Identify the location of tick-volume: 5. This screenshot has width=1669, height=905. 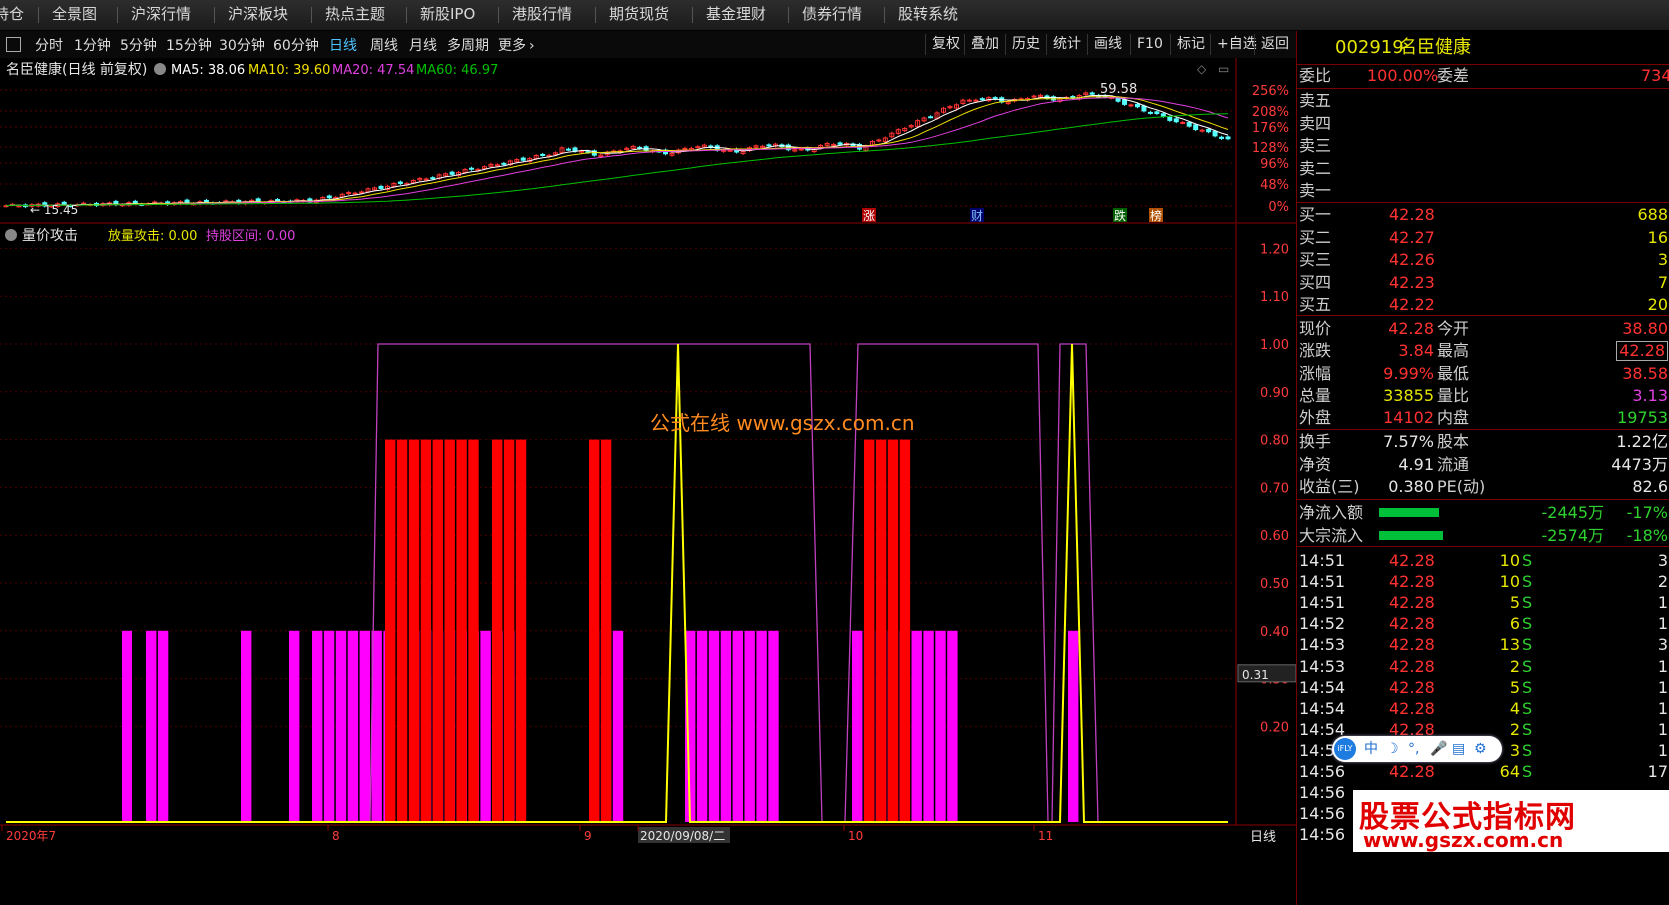
(1514, 603).